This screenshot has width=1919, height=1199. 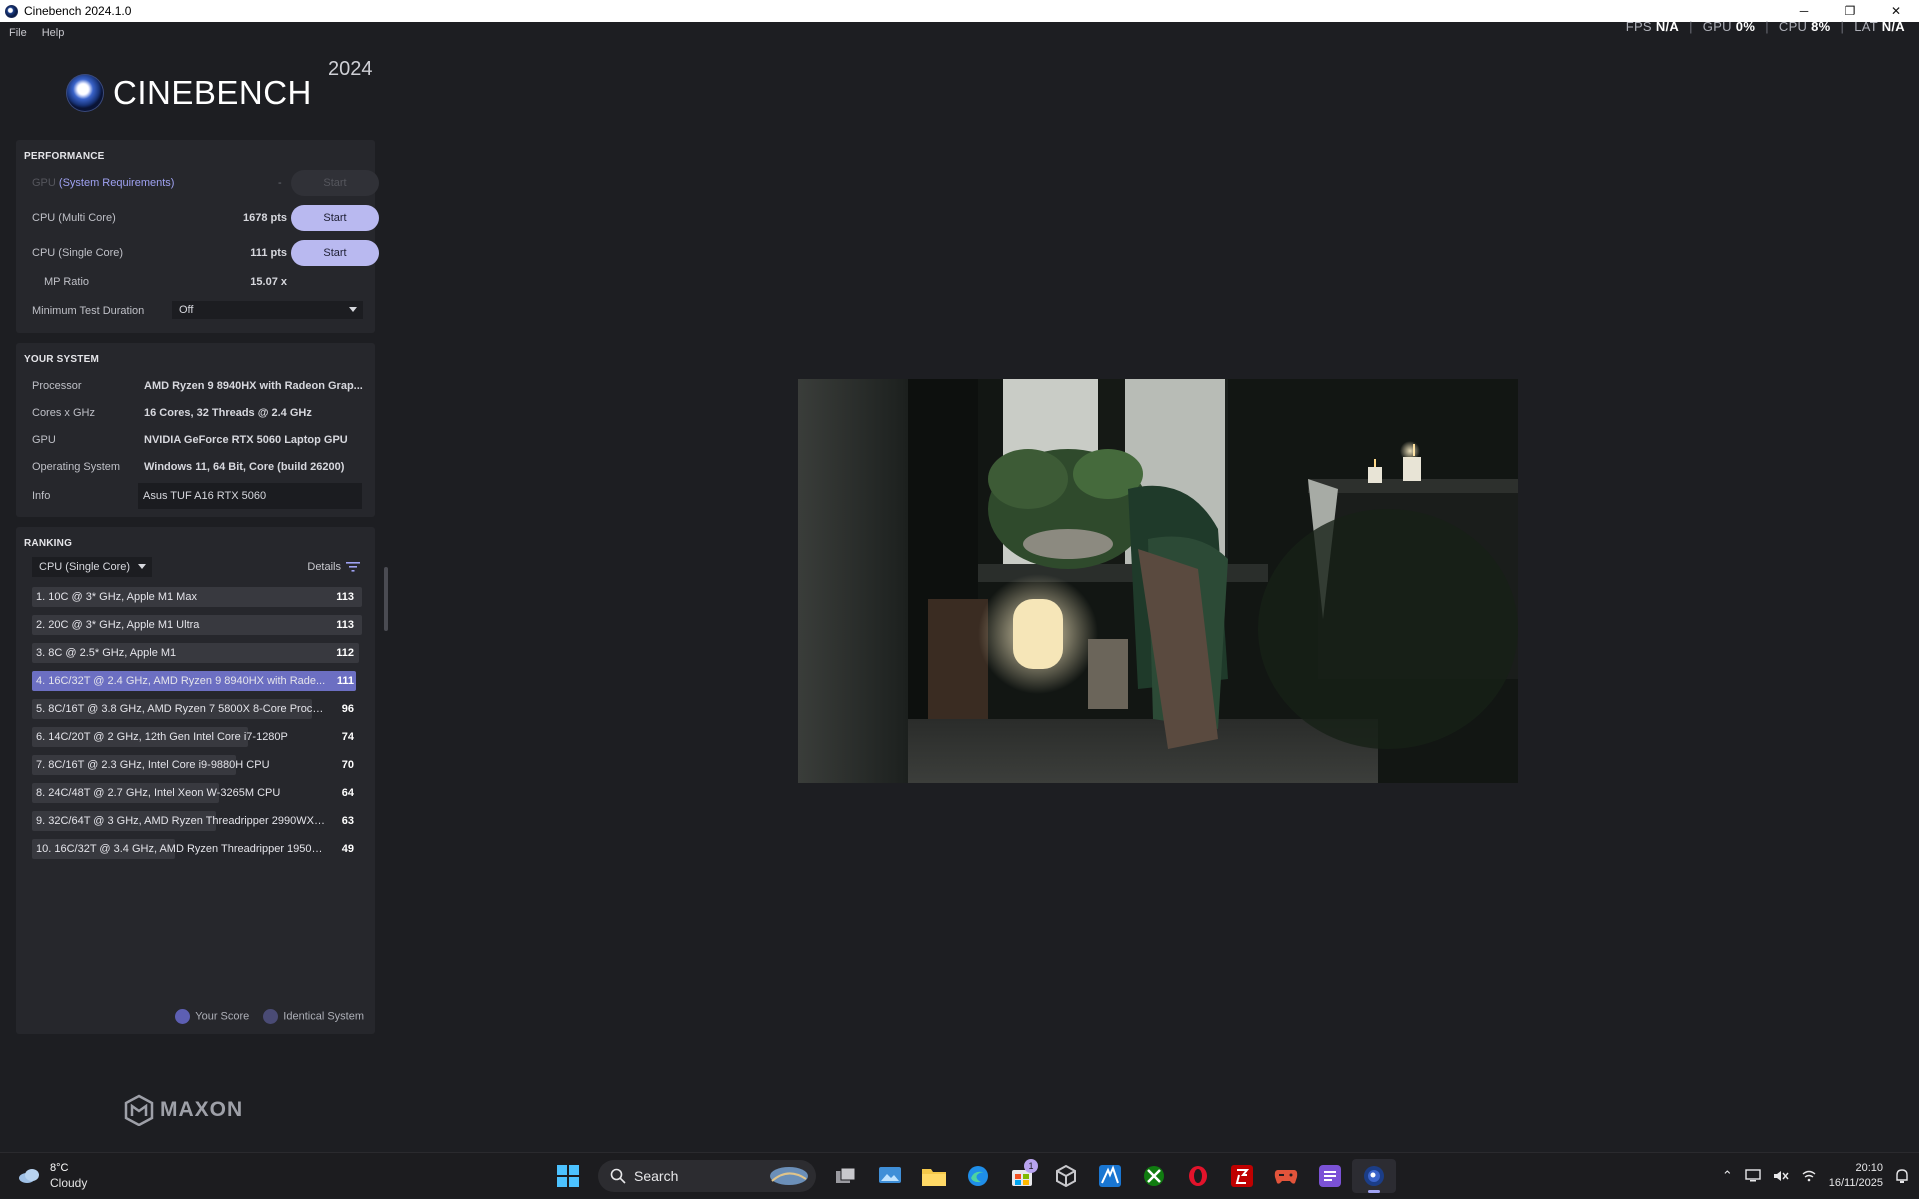 I want to click on ranking-row: 3. 8C @ 2.5* GHz, Apple M1 112, so click(x=197, y=653).